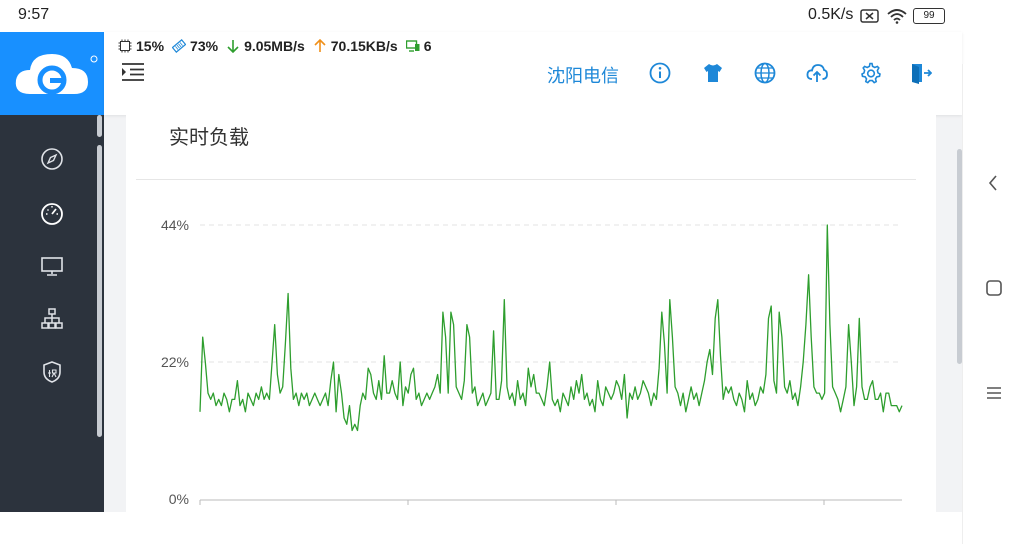 The image size is (1024, 544). Describe the element at coordinates (412, 46) in the screenshot. I see `devices-icon` at that location.